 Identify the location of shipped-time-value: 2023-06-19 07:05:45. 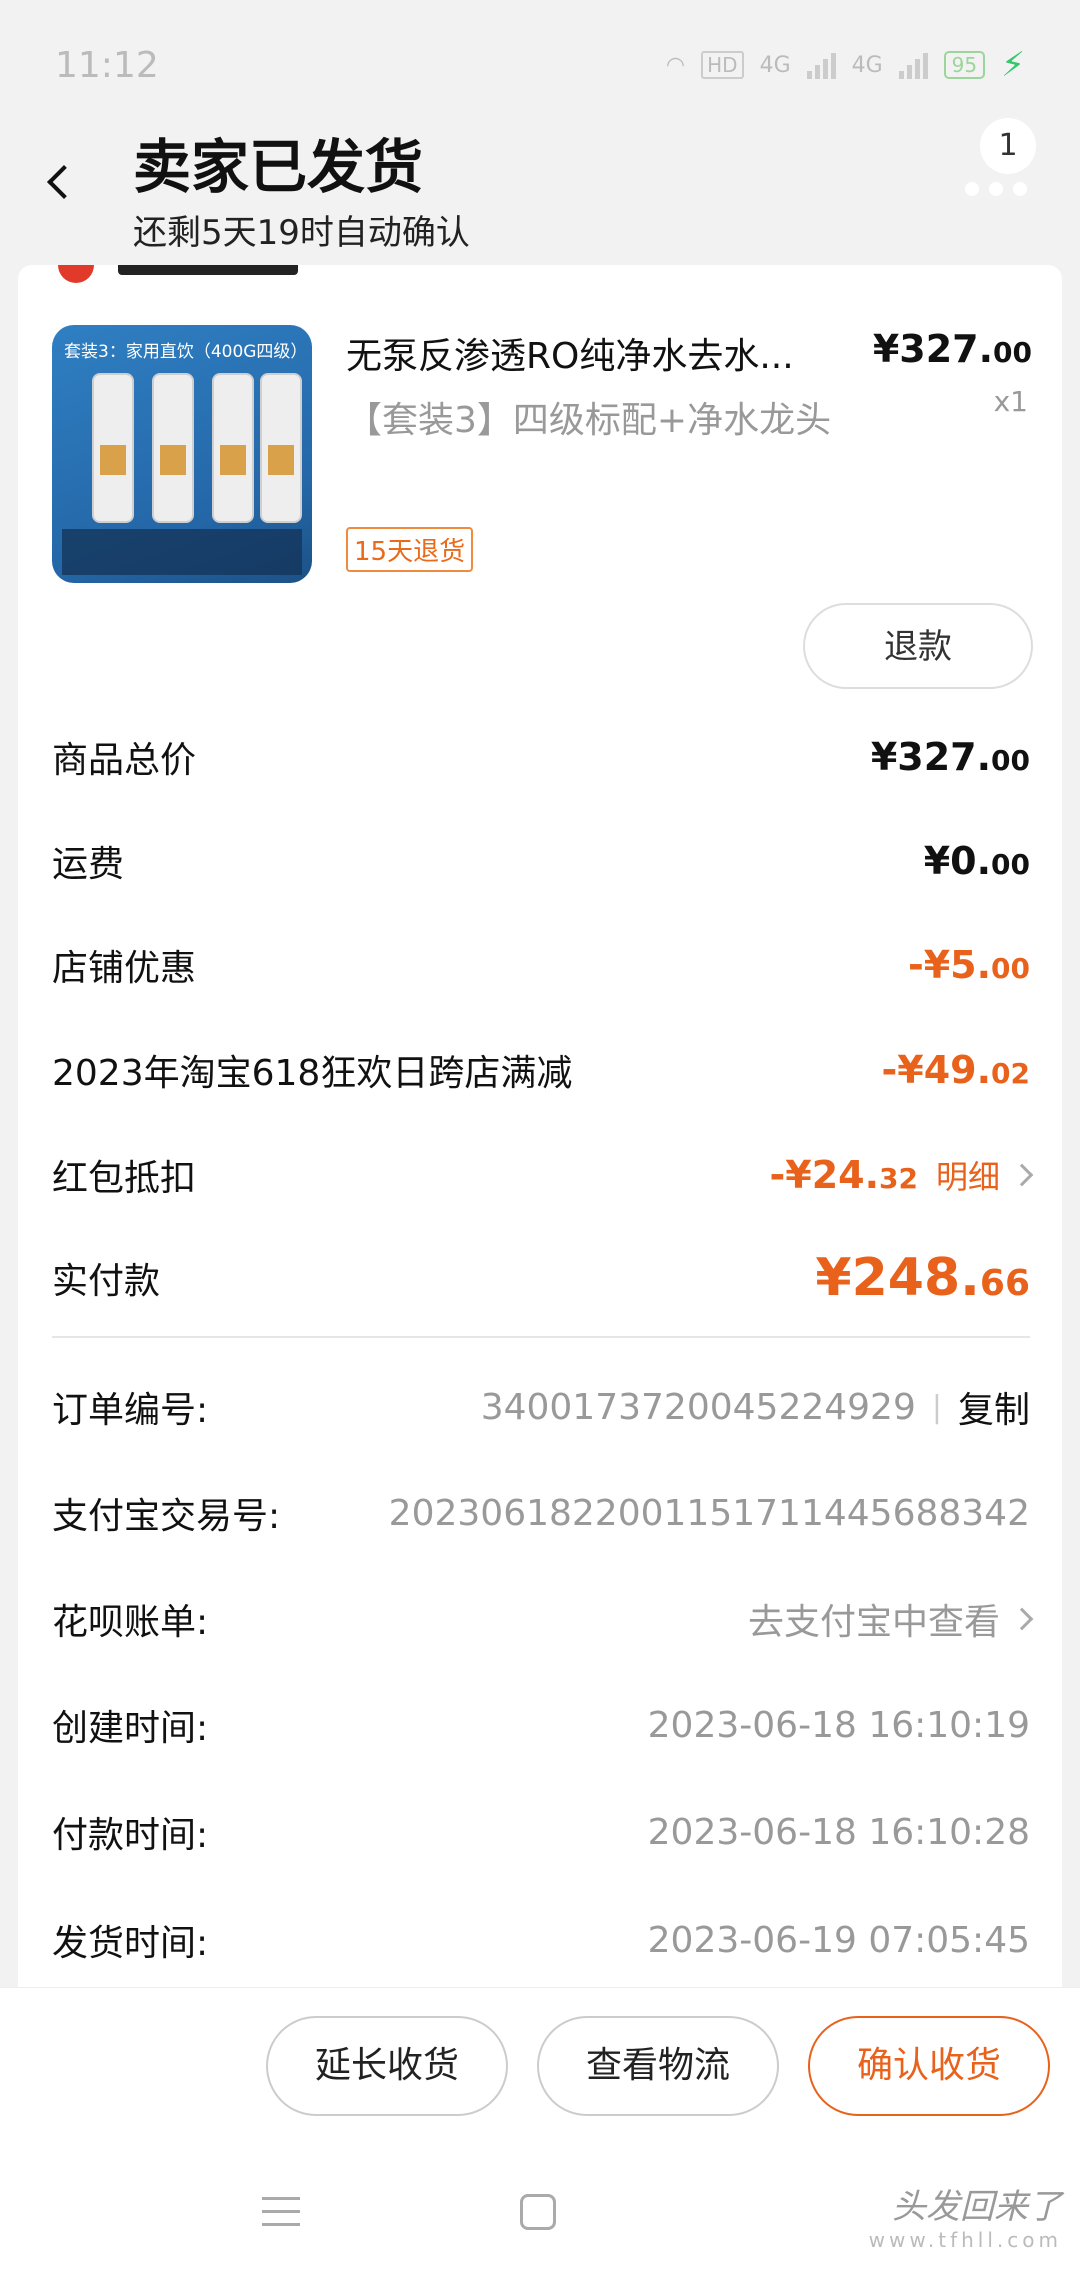
(838, 1940).